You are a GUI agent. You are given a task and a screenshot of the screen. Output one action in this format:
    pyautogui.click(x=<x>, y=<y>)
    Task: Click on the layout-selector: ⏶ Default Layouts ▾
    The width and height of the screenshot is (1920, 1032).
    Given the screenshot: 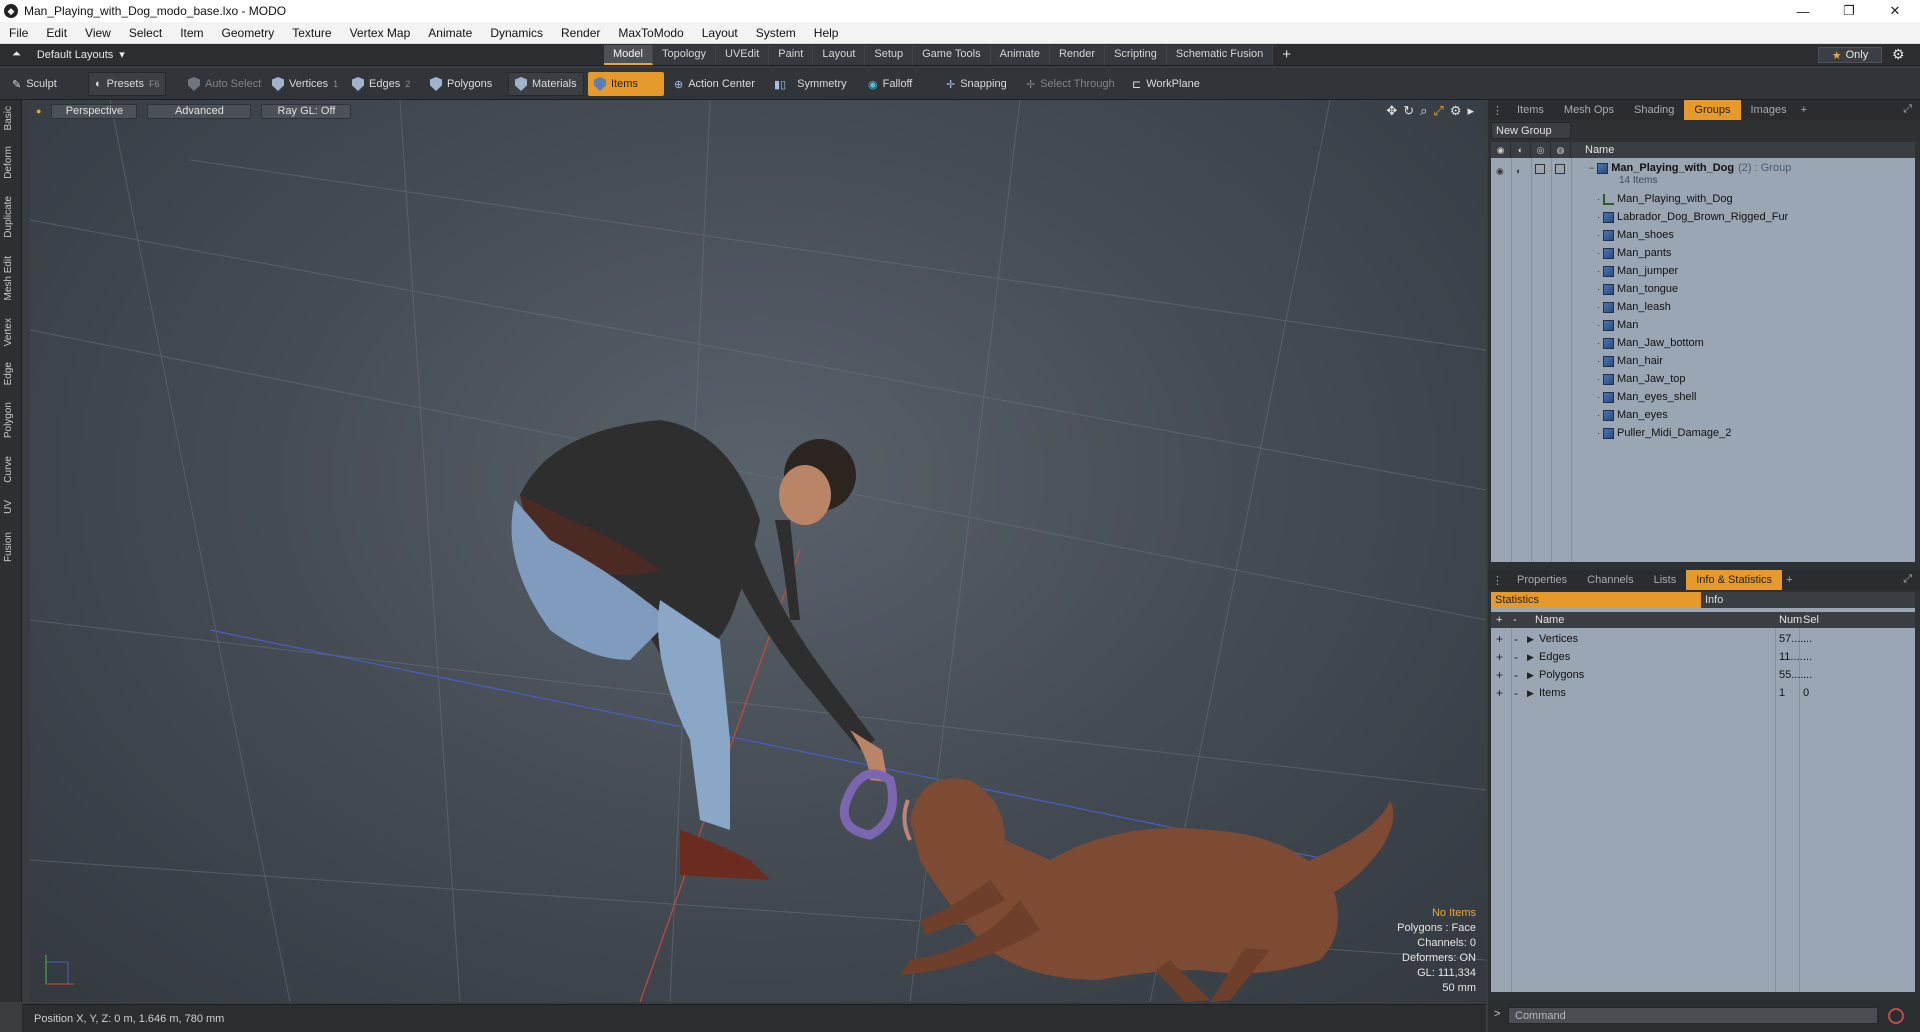 What is the action you would take?
    pyautogui.click(x=68, y=54)
    